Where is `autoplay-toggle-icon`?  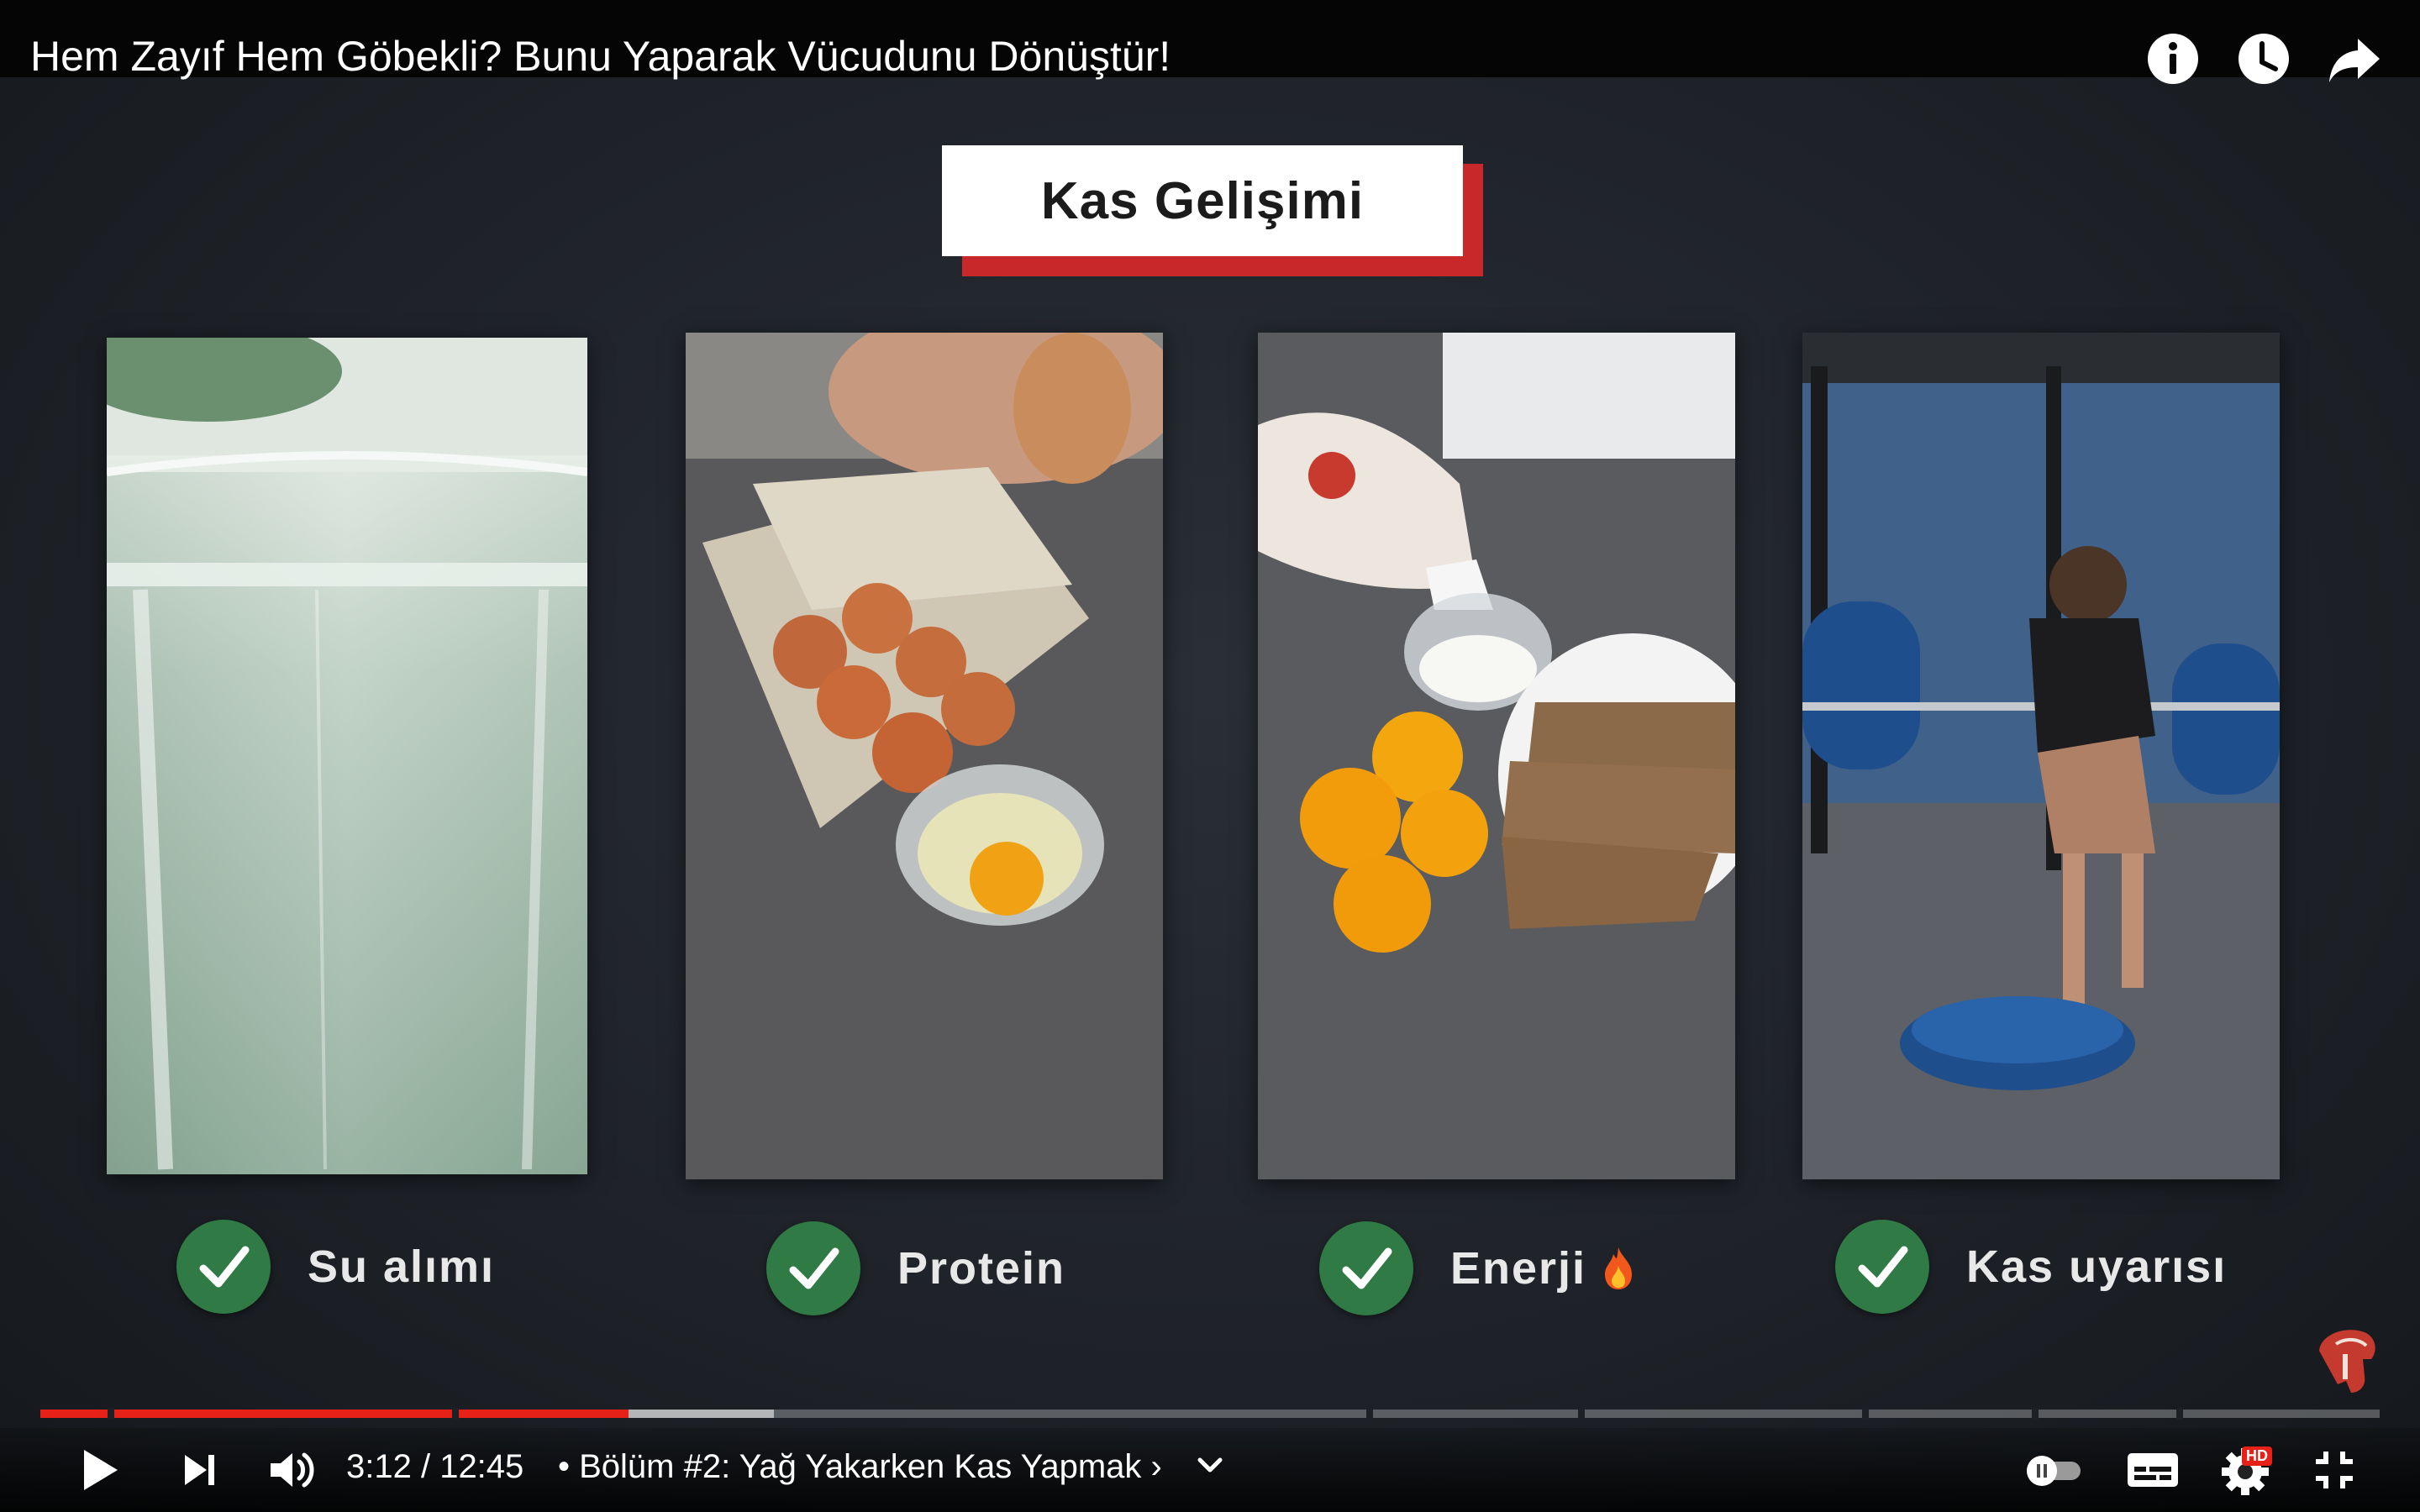 autoplay-toggle-icon is located at coordinates (2054, 1471).